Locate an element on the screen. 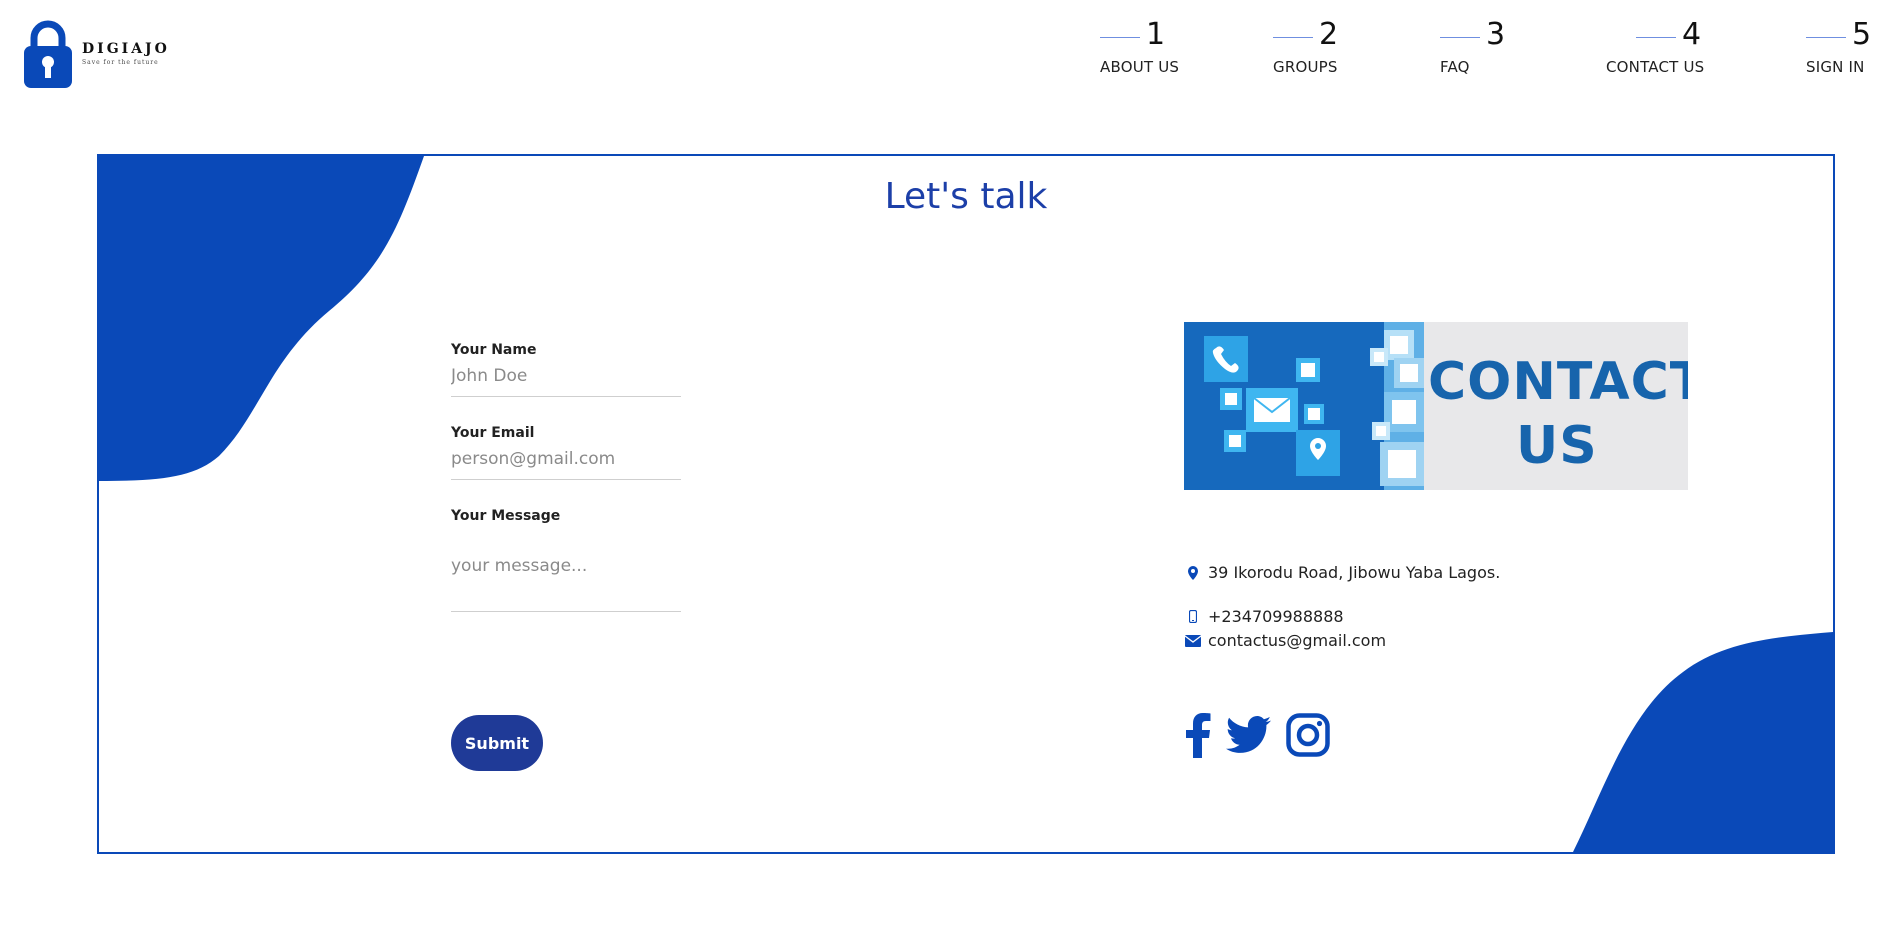 This screenshot has width=1900, height=944. submit-button: Submit is located at coordinates (497, 743).